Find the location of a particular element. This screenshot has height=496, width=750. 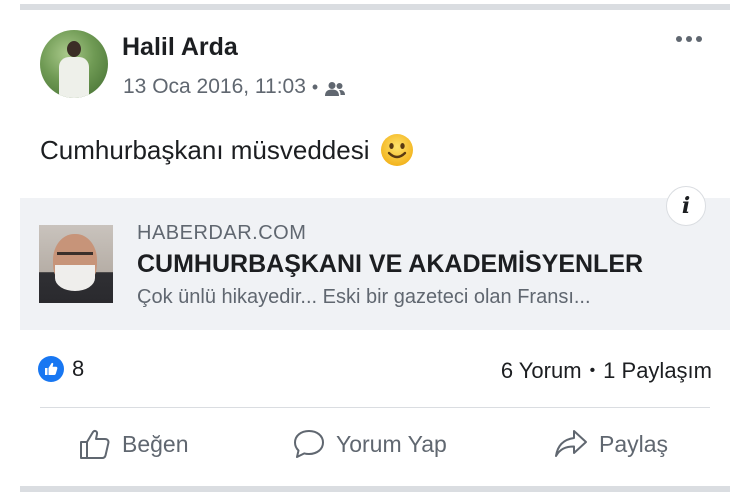

info-button: i is located at coordinates (686, 206).